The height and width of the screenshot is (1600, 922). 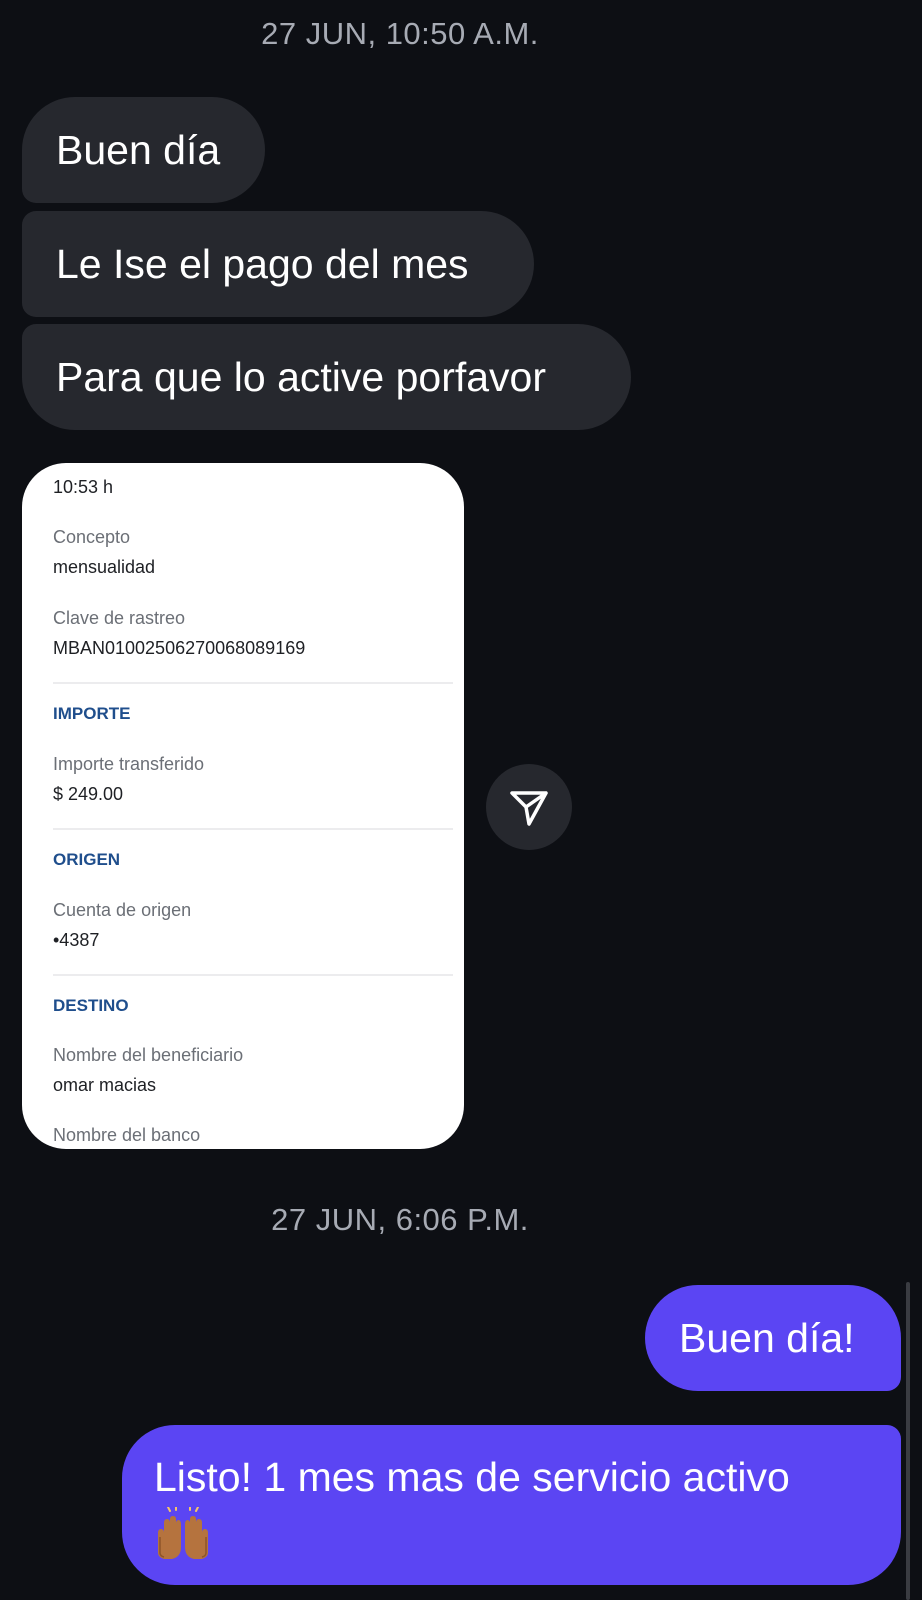 I want to click on share-button, so click(x=529, y=807).